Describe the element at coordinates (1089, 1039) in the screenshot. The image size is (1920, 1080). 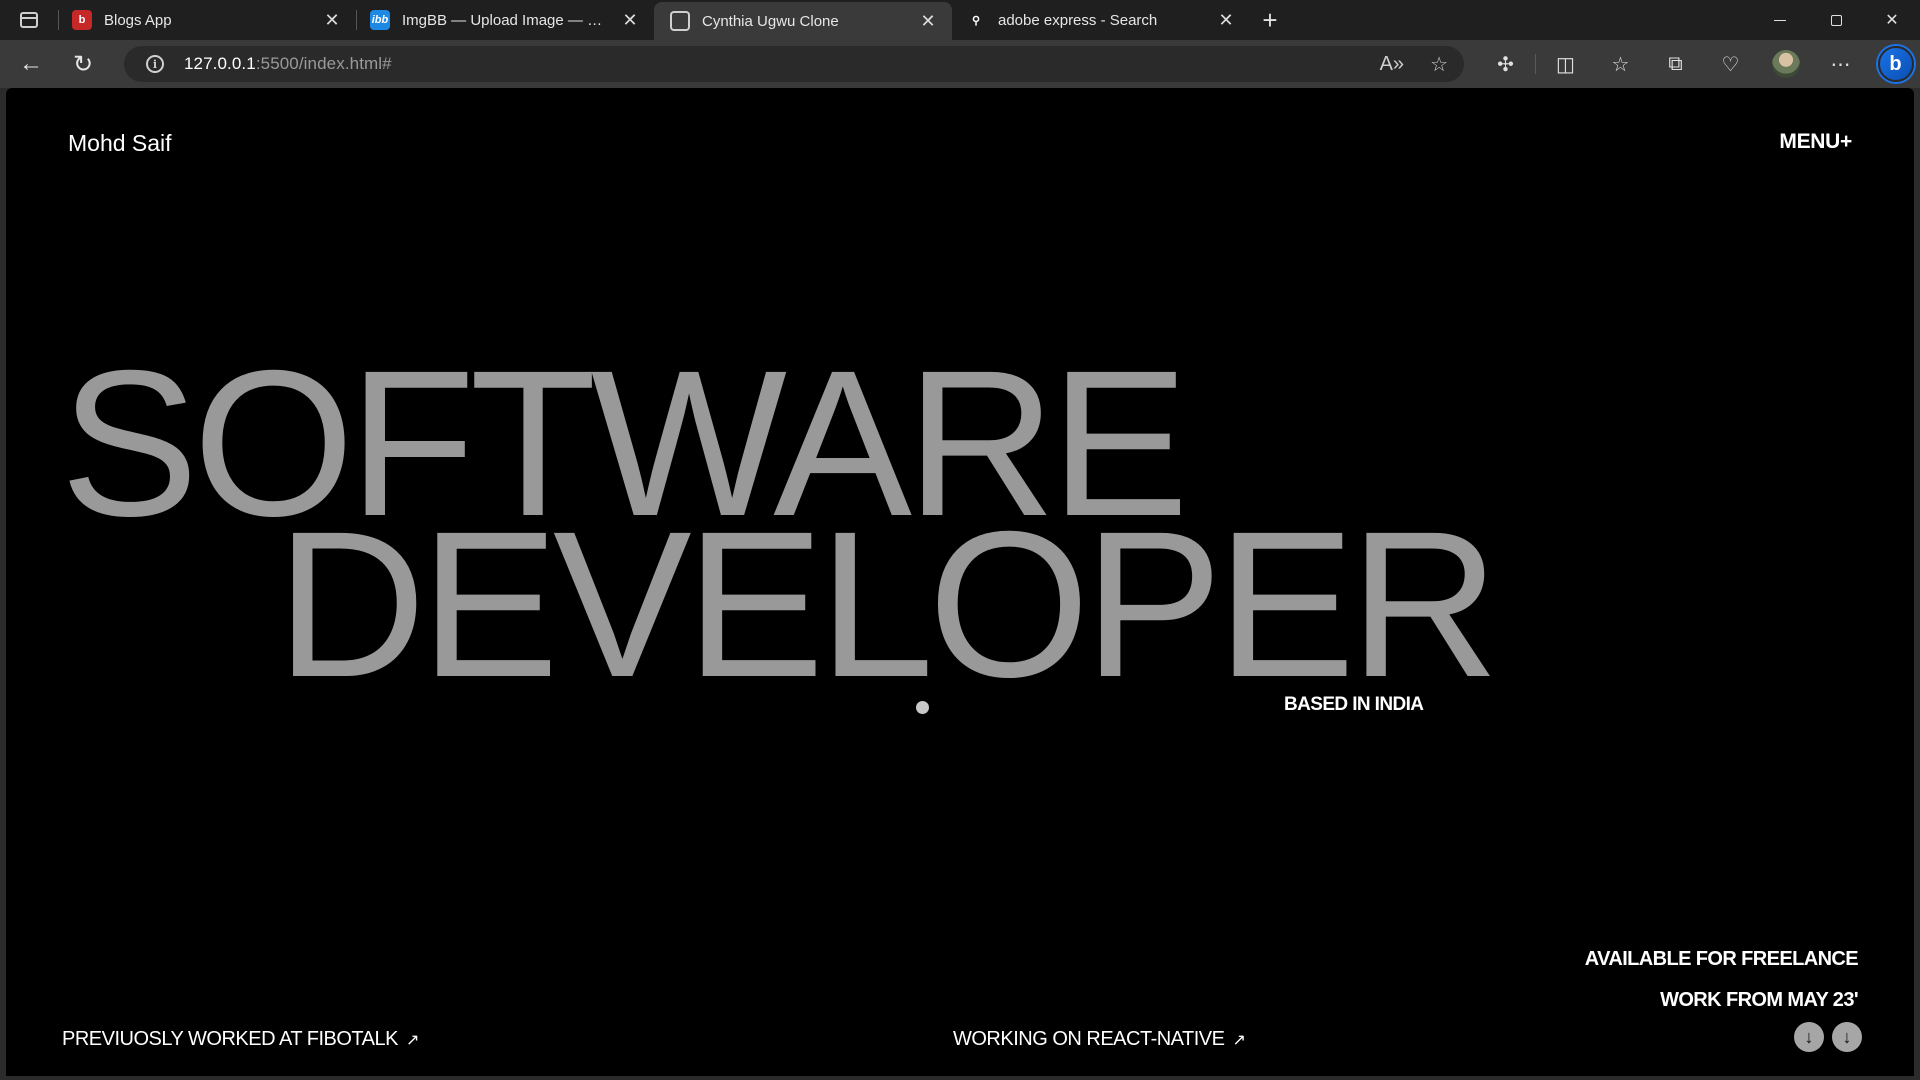
I see `link-label: WORKING ON REACT-NATIVE` at that location.